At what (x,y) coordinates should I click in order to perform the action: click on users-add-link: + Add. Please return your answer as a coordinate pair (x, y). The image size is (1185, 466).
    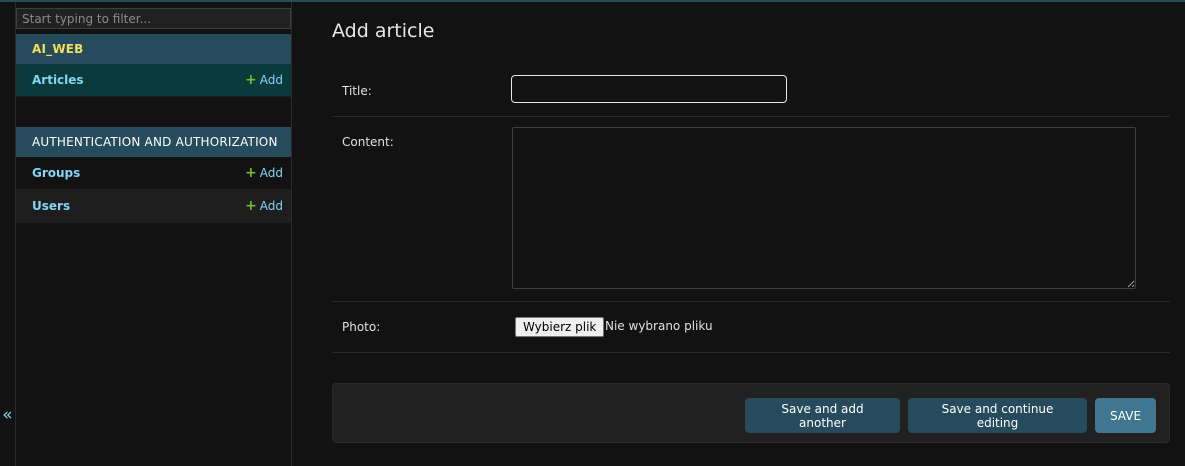
    Looking at the image, I should click on (264, 206).